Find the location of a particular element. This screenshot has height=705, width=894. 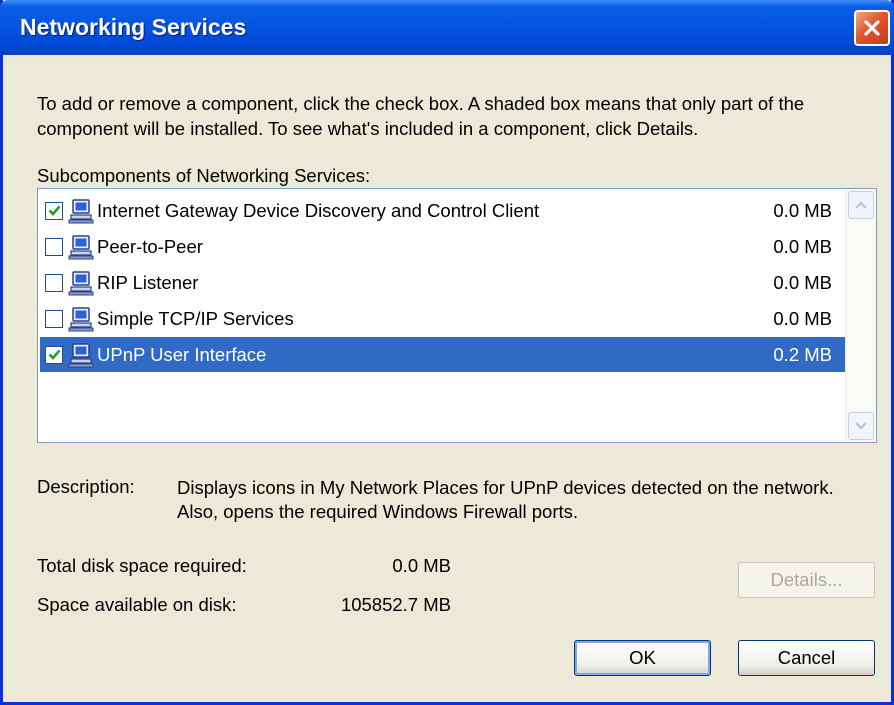

chevron-up-icon is located at coordinates (861, 205).